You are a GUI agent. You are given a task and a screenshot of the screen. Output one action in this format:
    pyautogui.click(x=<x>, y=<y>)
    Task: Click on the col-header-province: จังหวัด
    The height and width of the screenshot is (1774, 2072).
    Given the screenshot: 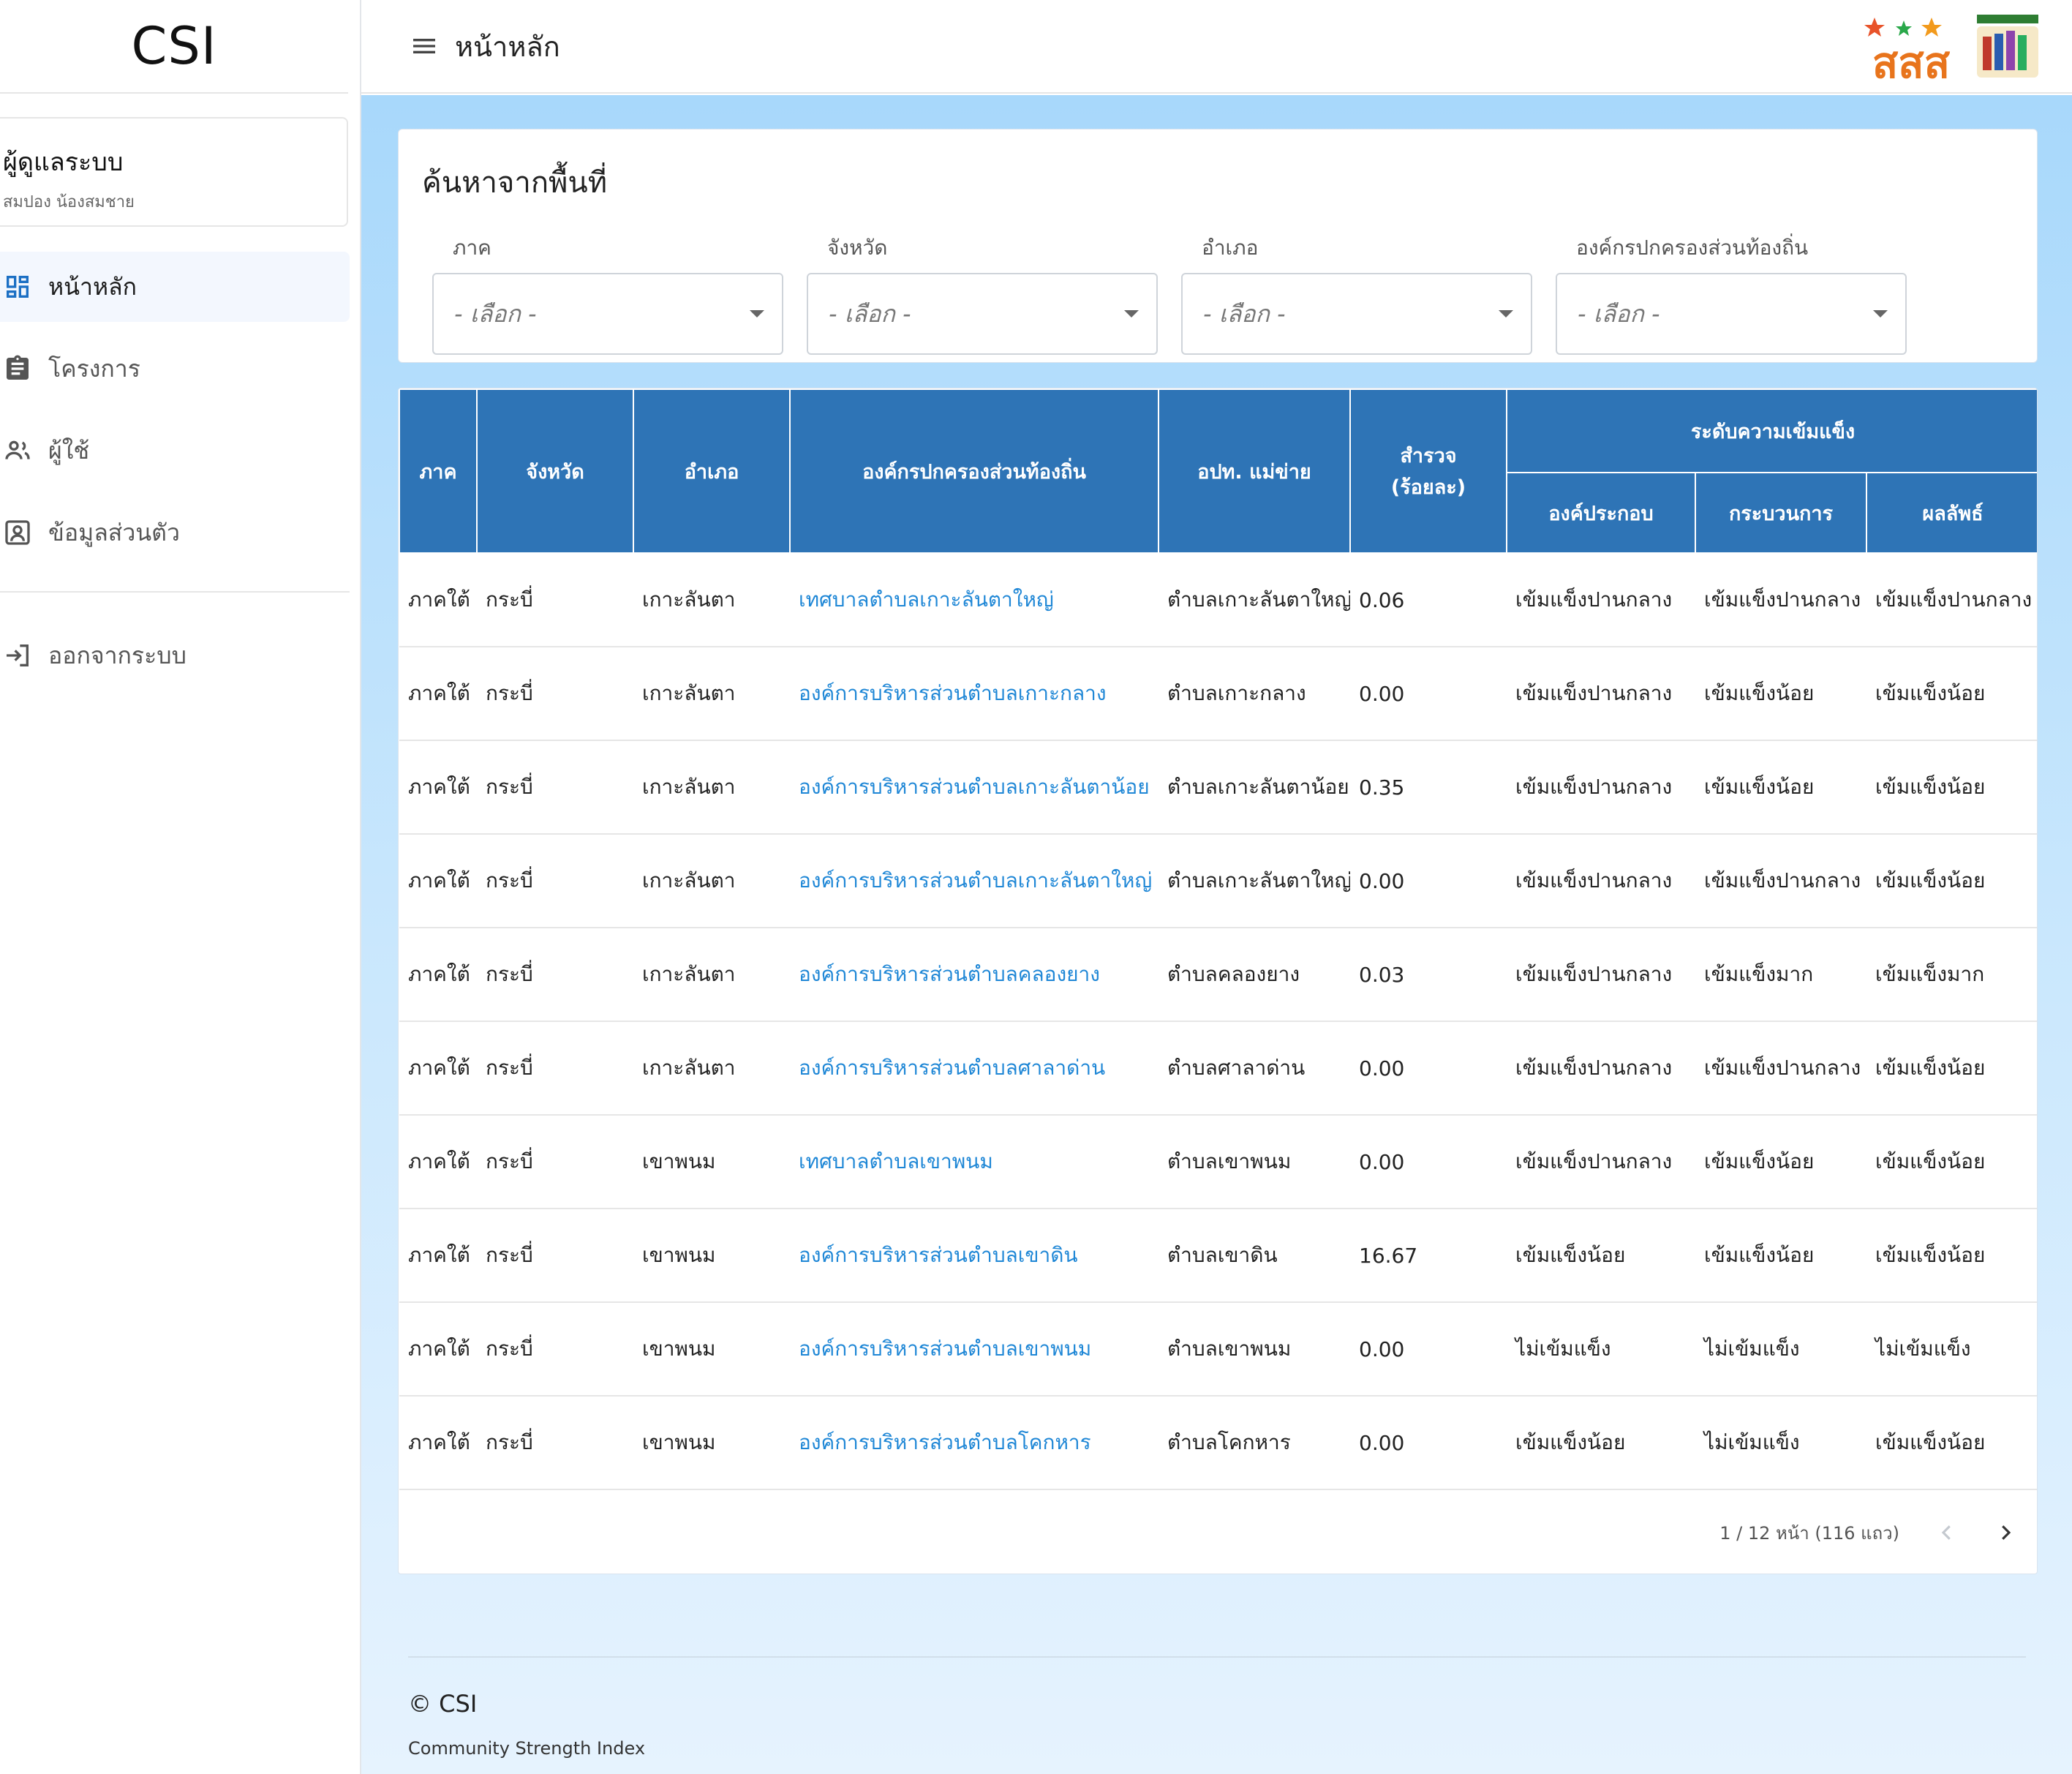 What is the action you would take?
    pyautogui.click(x=555, y=471)
    